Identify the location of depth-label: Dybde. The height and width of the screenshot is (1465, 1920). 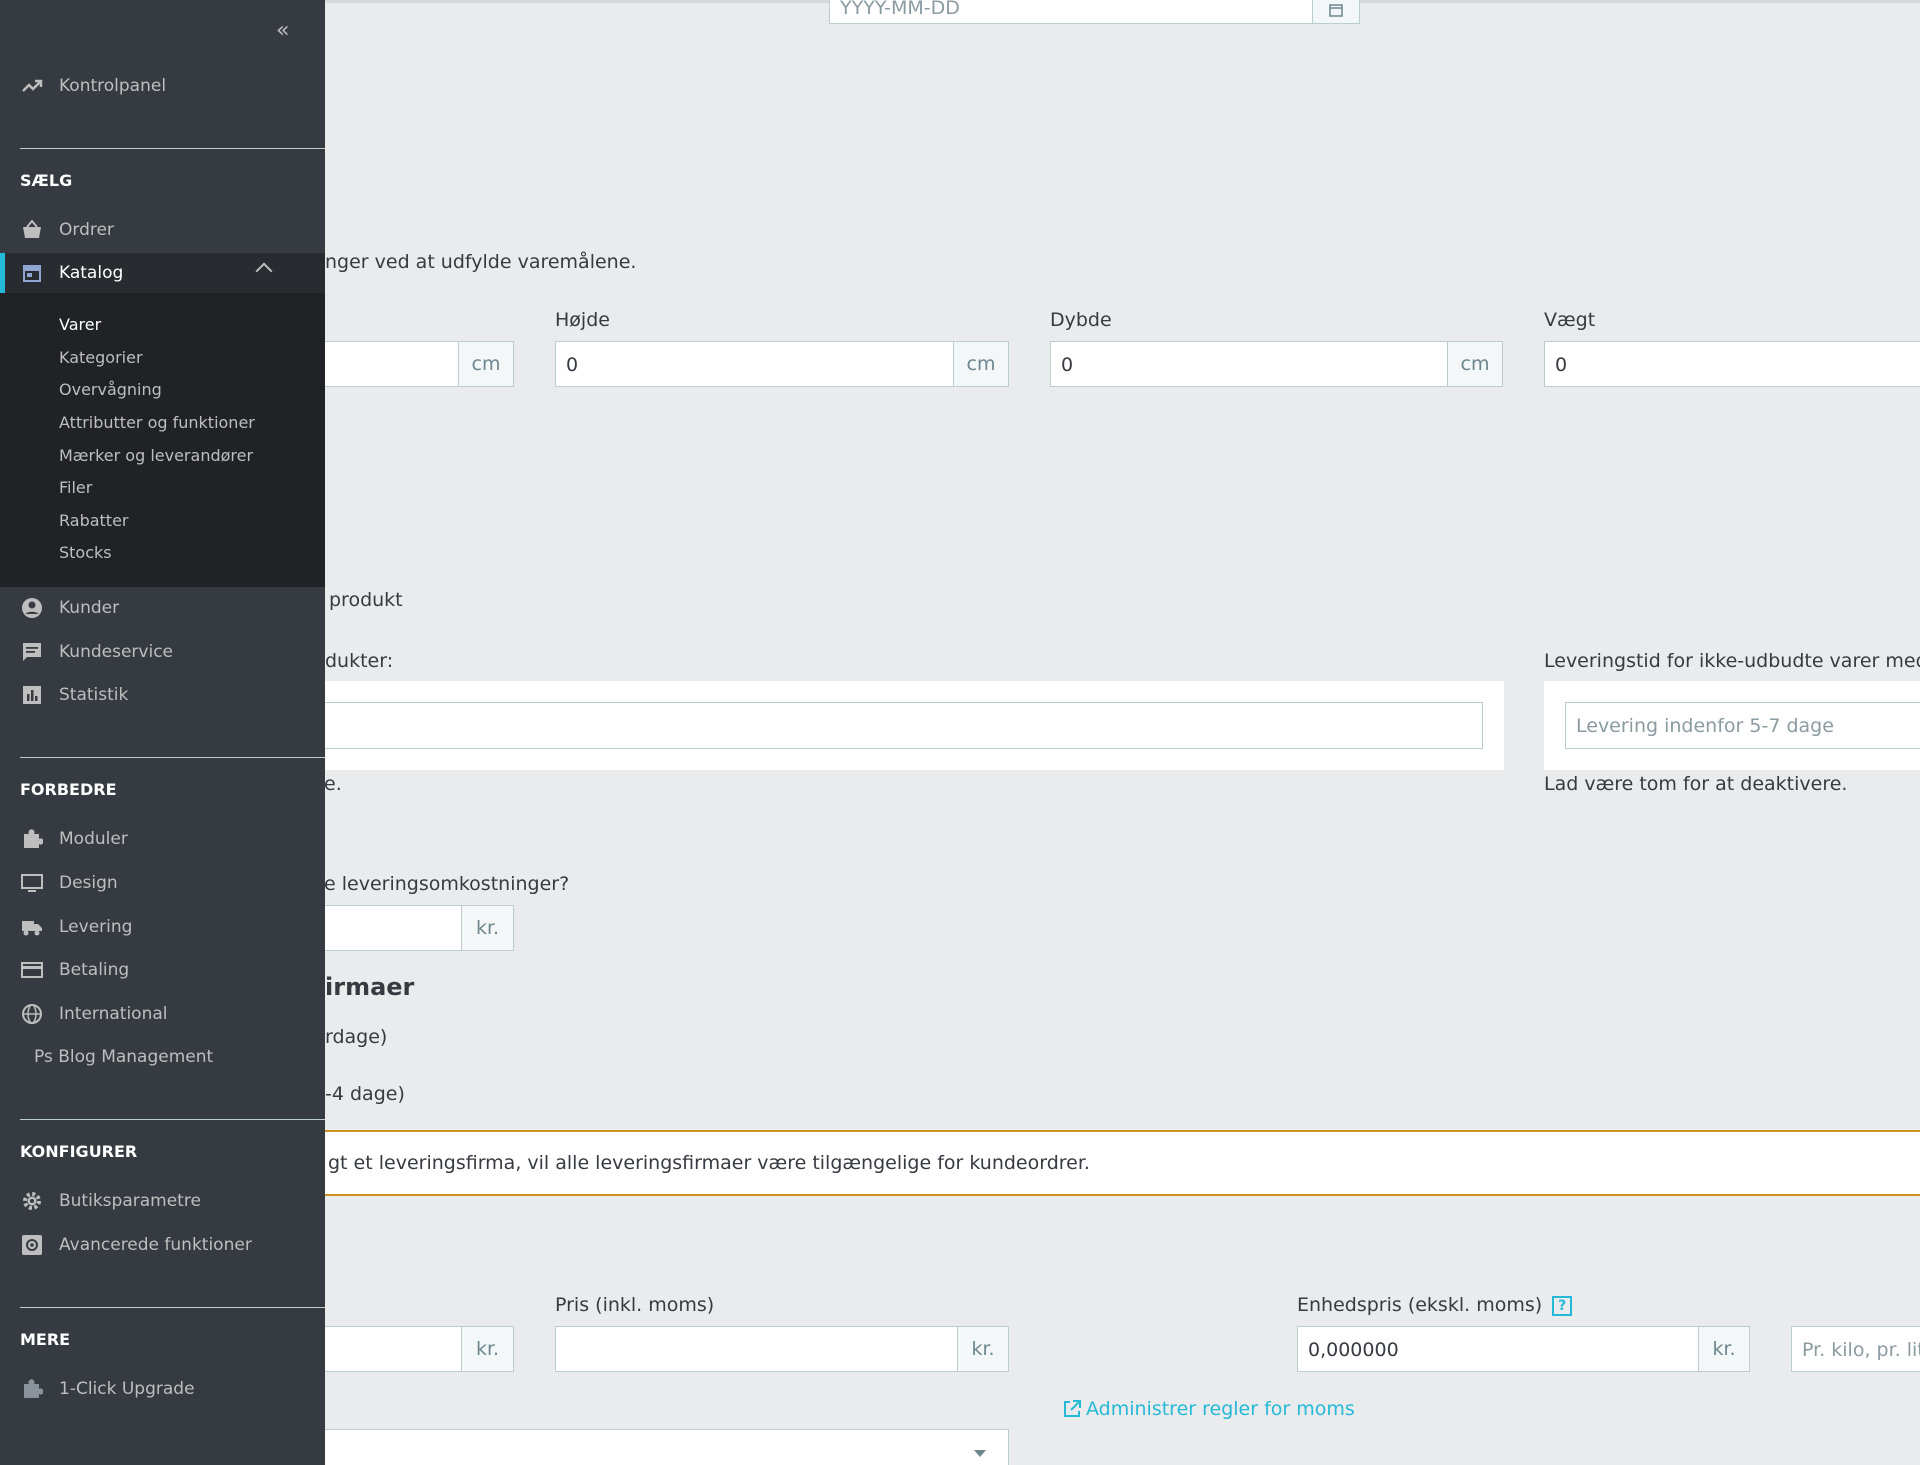
(1081, 320).